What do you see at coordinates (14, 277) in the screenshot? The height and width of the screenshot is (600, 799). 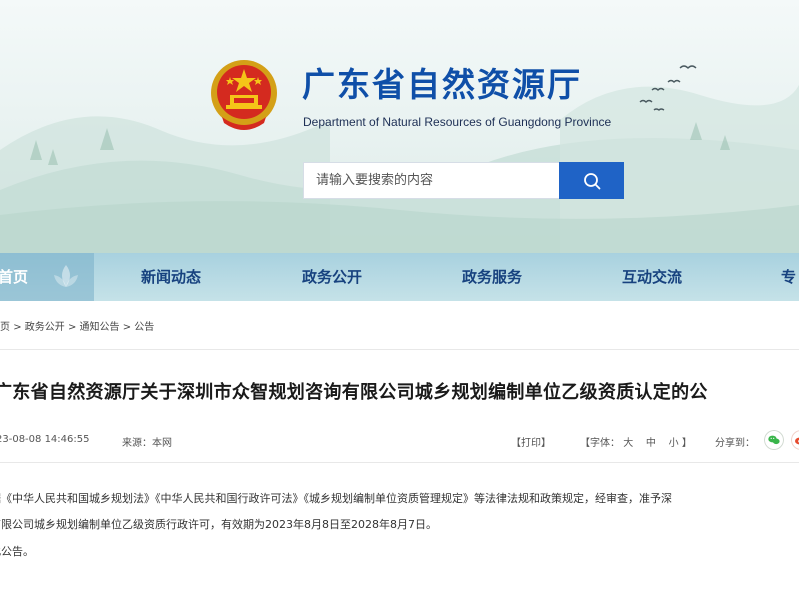 I see `nav-item-label: 首页` at bounding box center [14, 277].